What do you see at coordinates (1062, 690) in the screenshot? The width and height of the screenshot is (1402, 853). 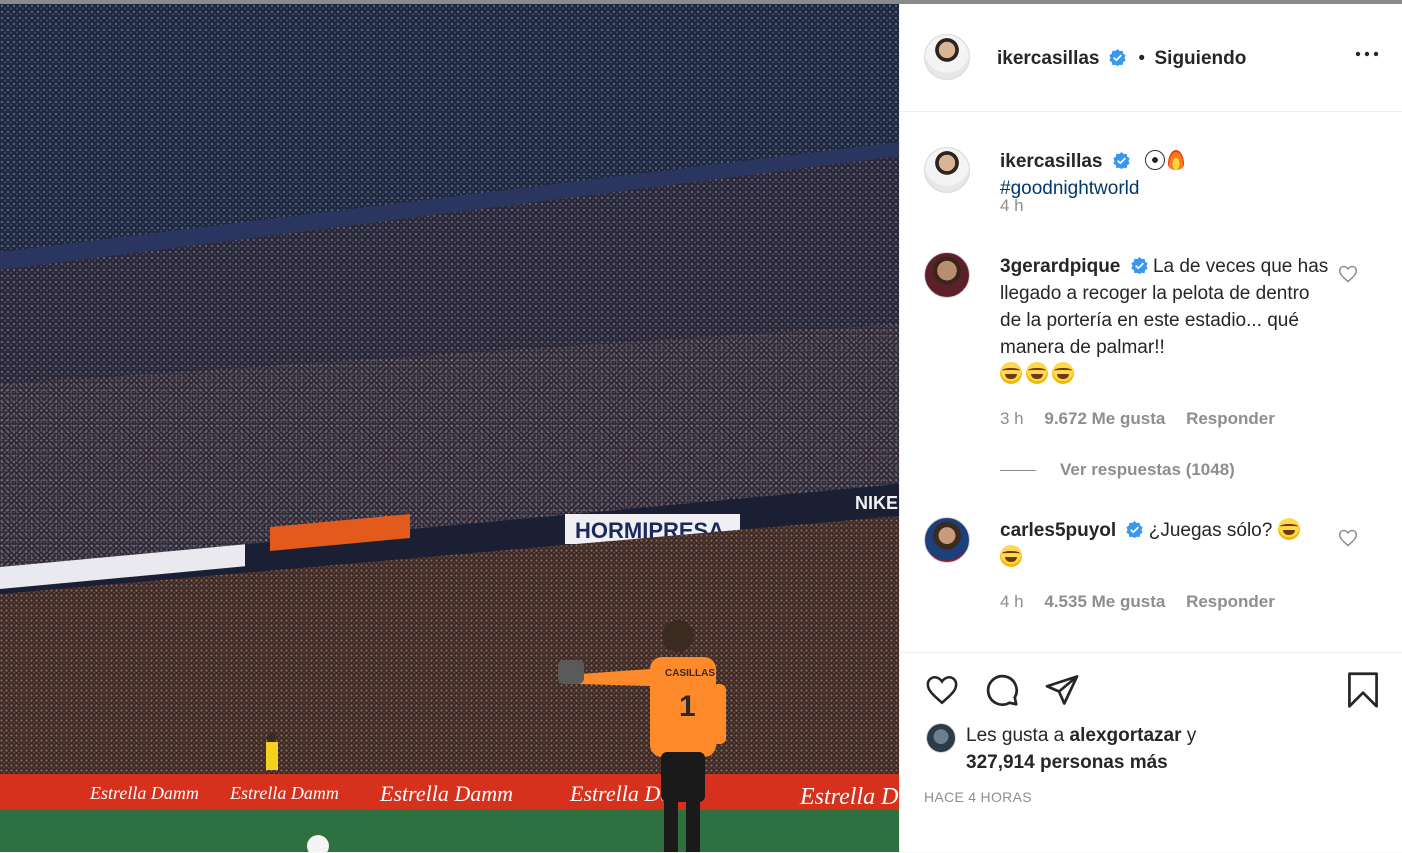 I see `share-paper-plane-icon` at bounding box center [1062, 690].